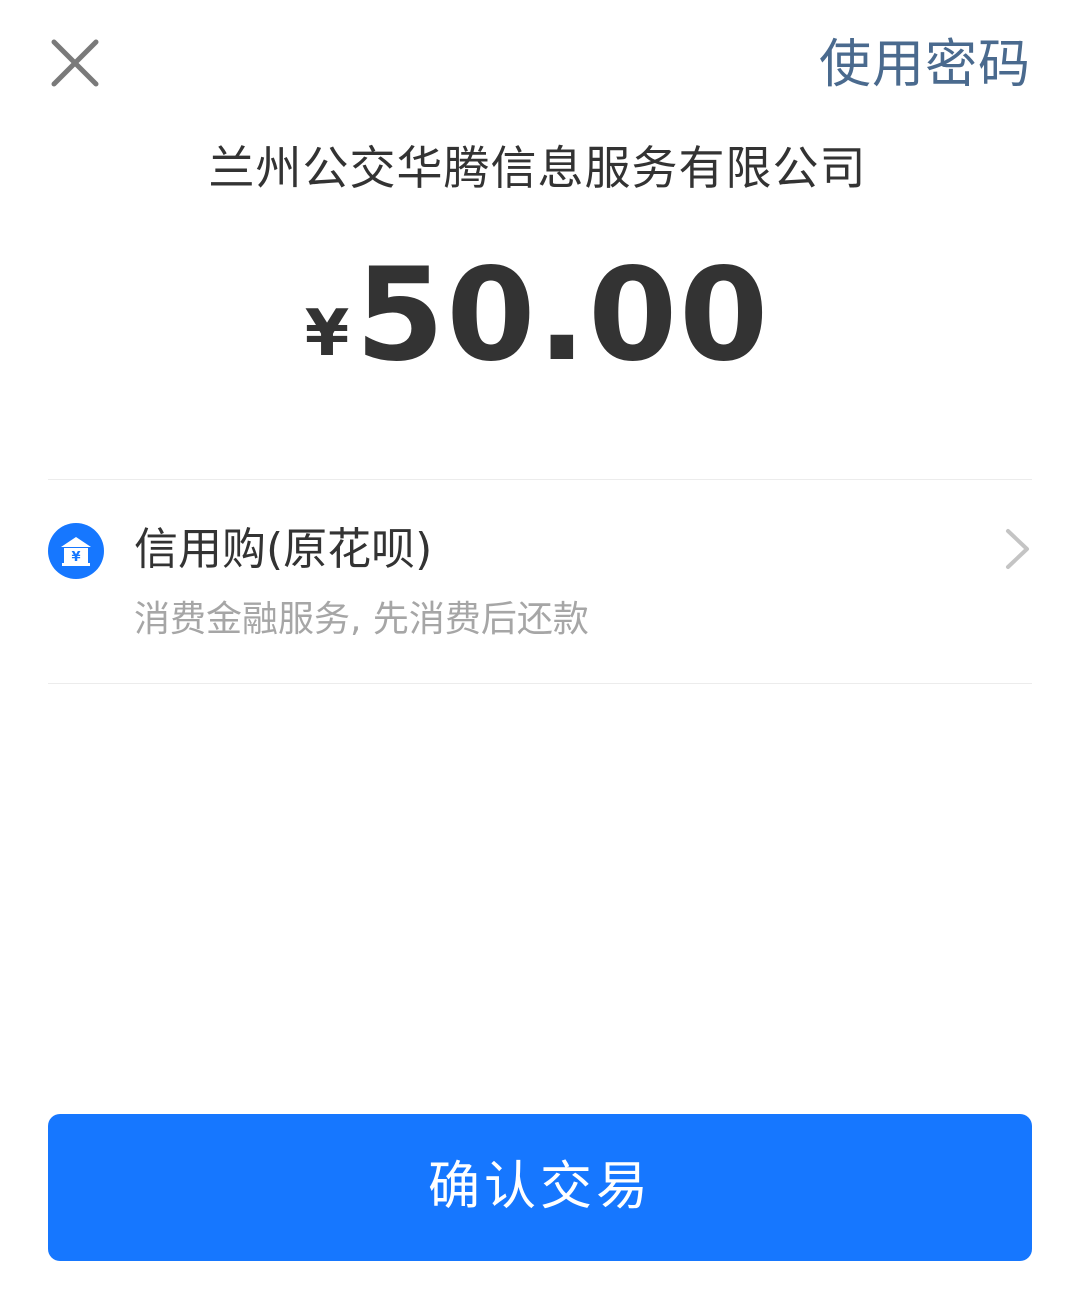 Image resolution: width=1075 pixels, height=1289 pixels. Describe the element at coordinates (283, 549) in the screenshot. I see `payment-method-title: 信用购(原花呗)` at that location.